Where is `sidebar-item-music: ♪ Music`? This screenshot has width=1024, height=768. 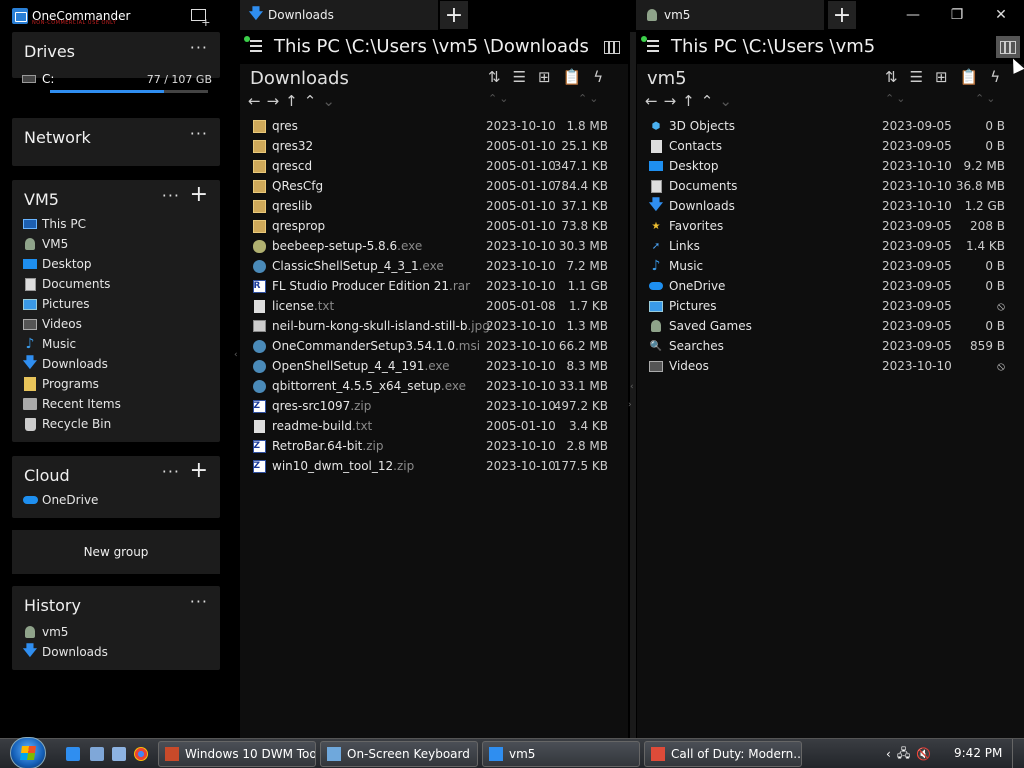 sidebar-item-music: ♪ Music is located at coordinates (49, 344).